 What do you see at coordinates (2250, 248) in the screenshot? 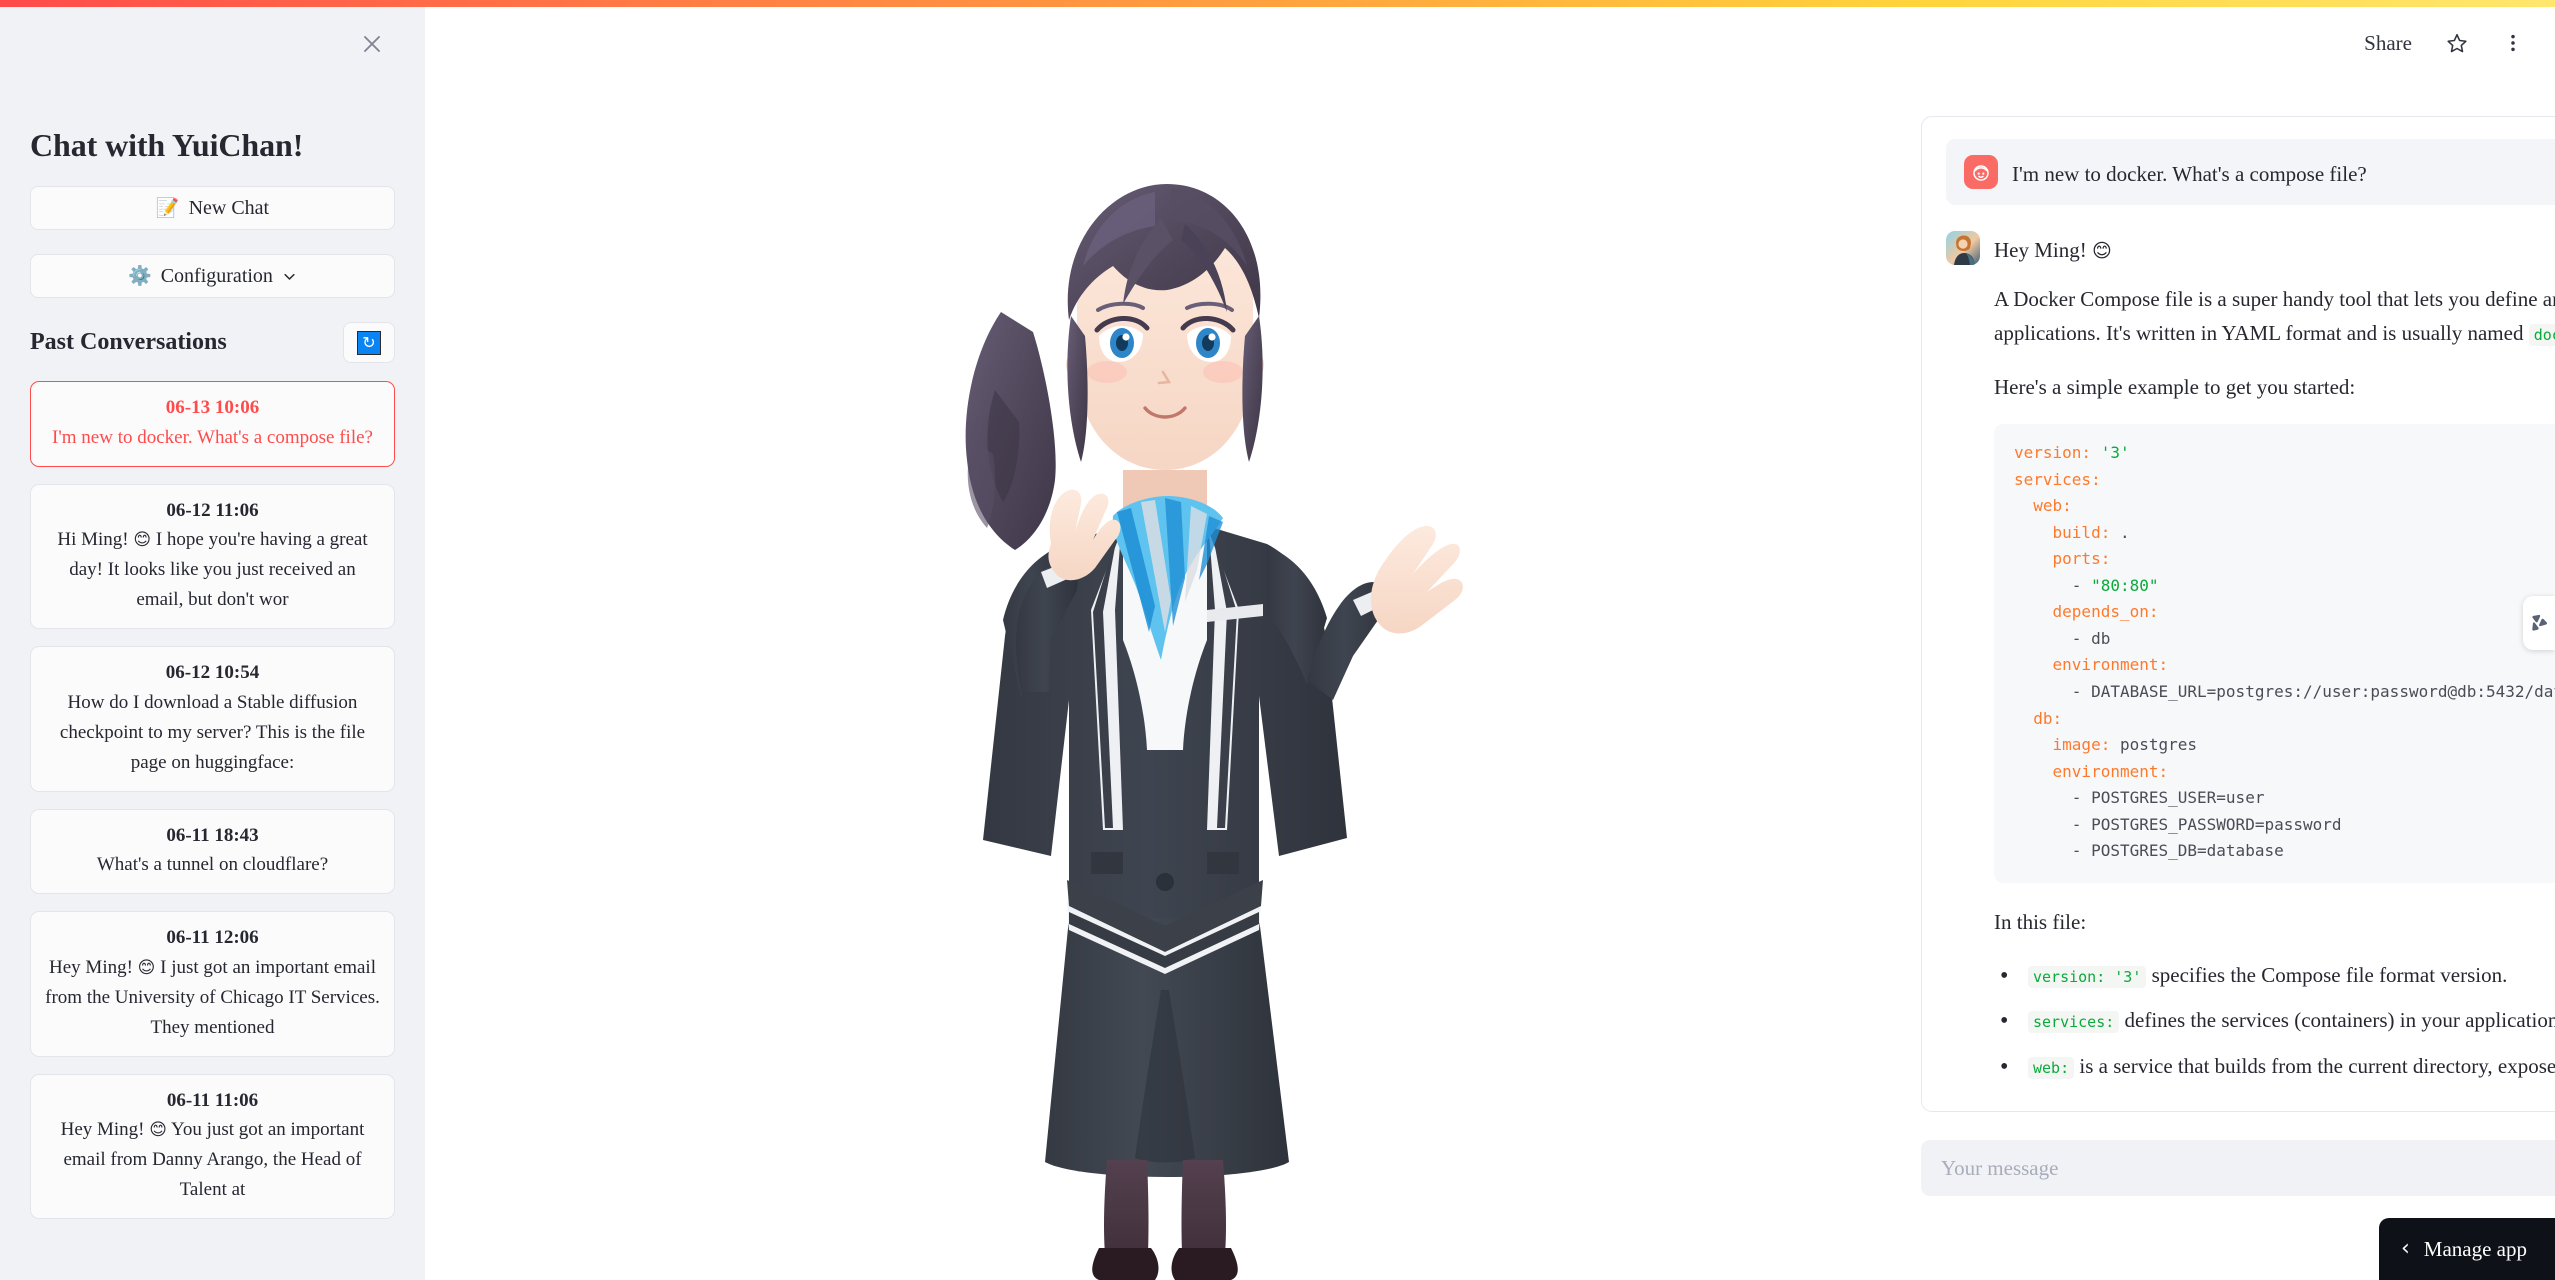
I see `assistant-header: Hey Ming! 😊` at bounding box center [2250, 248].